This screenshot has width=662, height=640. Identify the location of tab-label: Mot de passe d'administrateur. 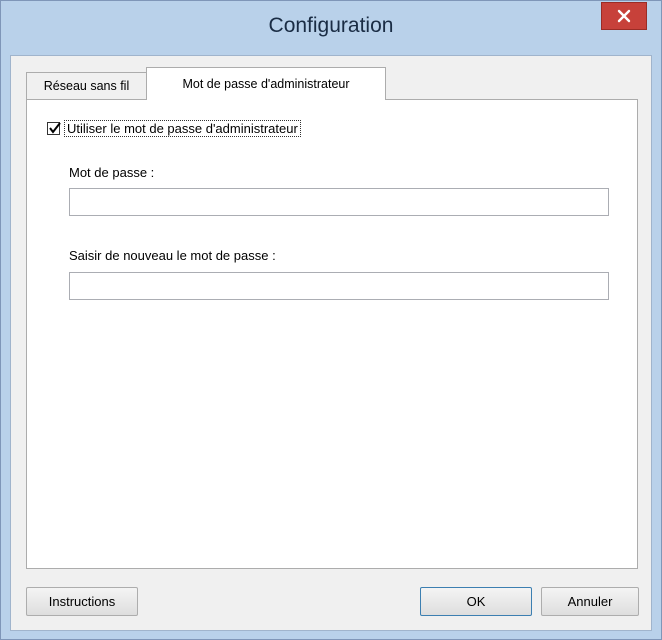
(266, 84).